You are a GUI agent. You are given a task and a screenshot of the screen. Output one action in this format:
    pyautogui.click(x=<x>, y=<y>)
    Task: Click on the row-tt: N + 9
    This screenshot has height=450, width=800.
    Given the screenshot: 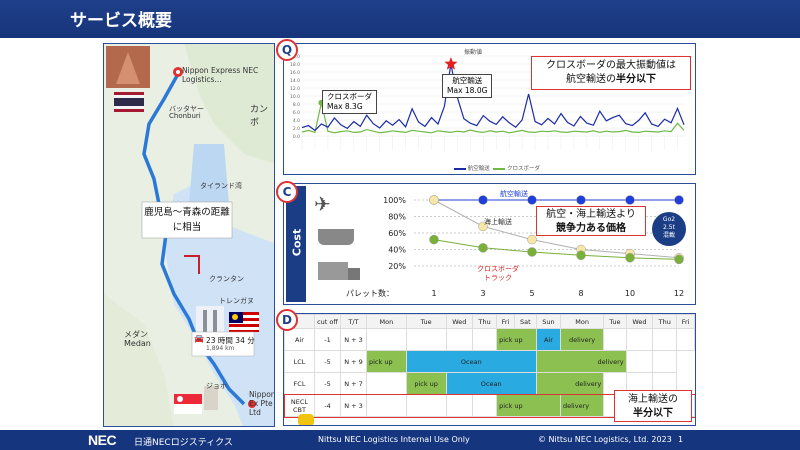 What is the action you would take?
    pyautogui.click(x=353, y=361)
    